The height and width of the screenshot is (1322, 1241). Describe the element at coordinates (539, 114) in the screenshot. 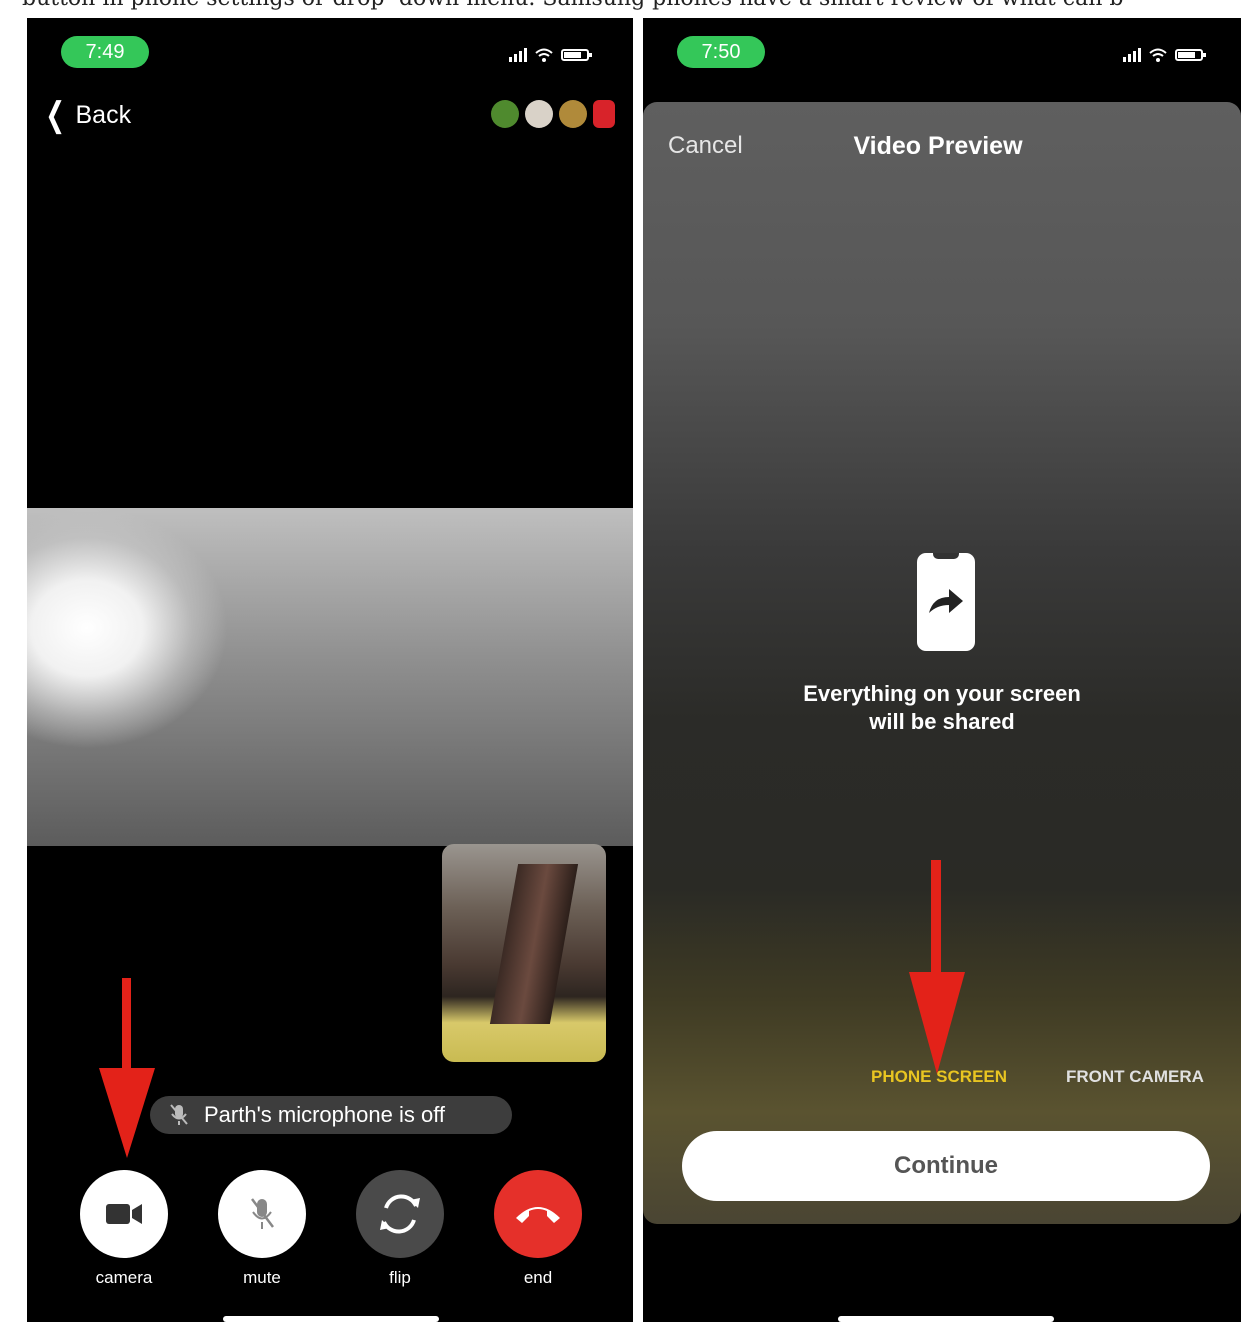

I see `shell-icon` at that location.